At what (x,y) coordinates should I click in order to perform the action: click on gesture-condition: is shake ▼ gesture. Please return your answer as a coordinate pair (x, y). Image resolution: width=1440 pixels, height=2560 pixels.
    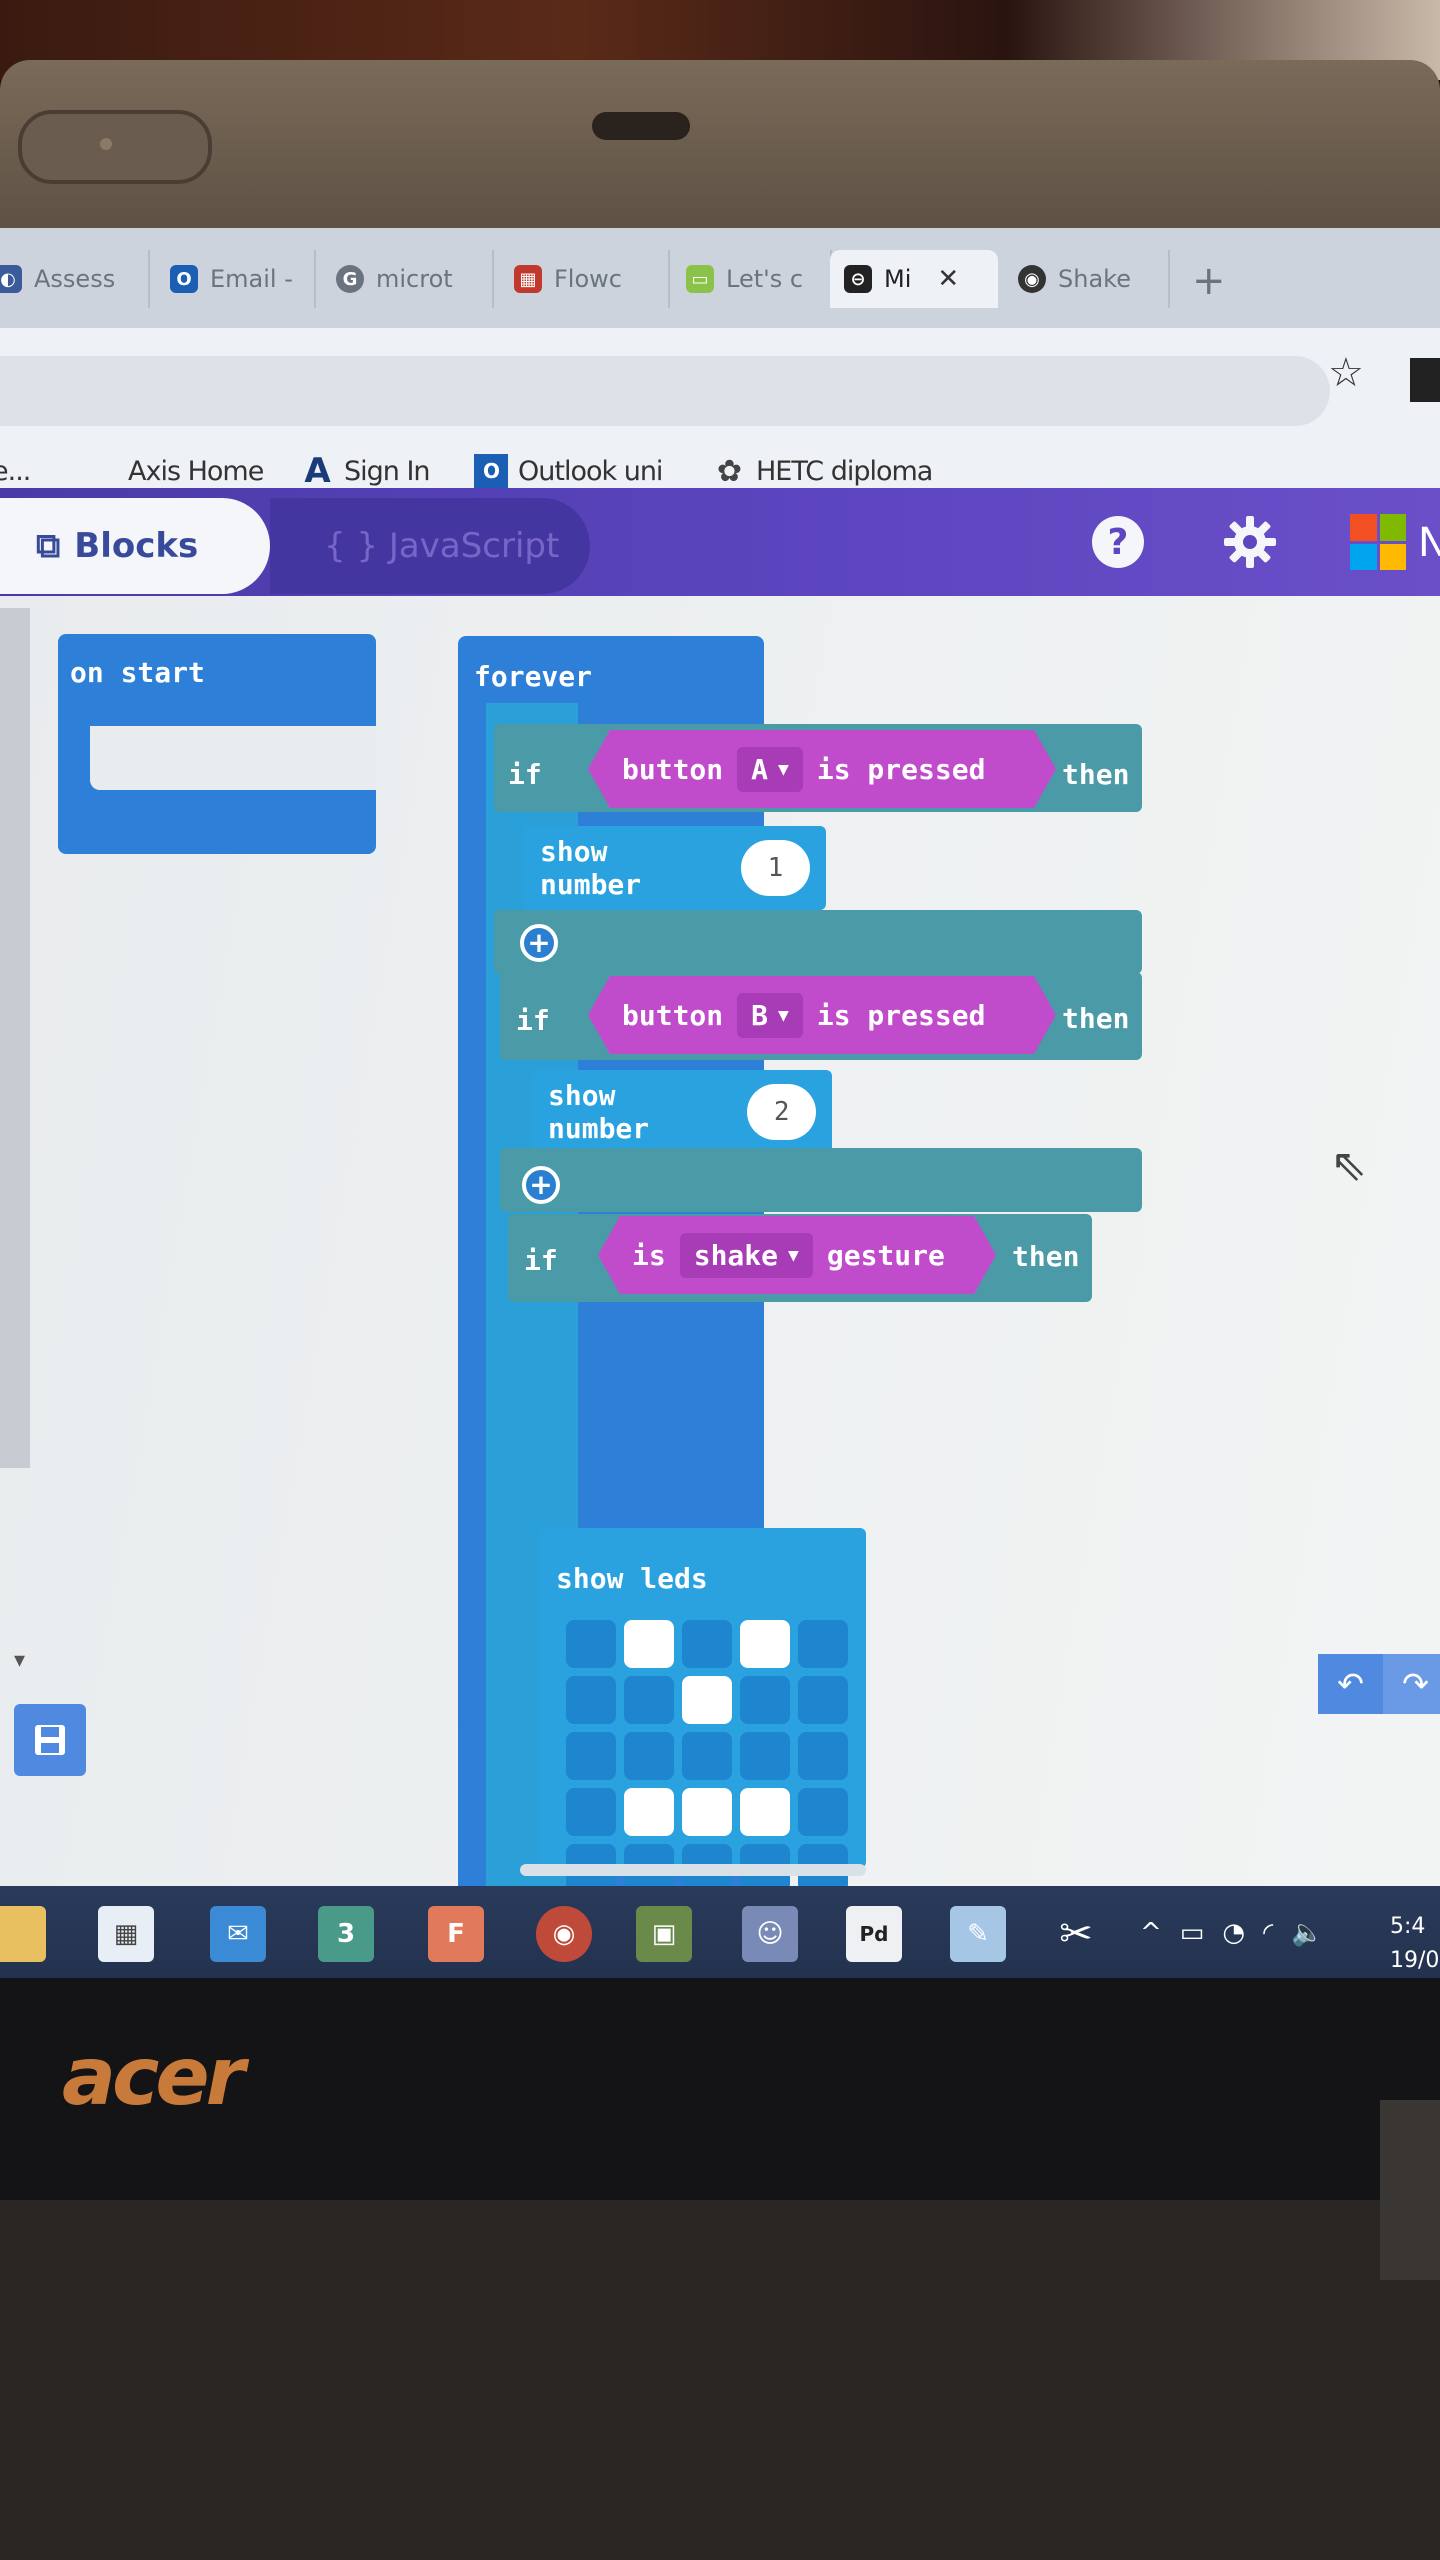
    Looking at the image, I should click on (797, 1255).